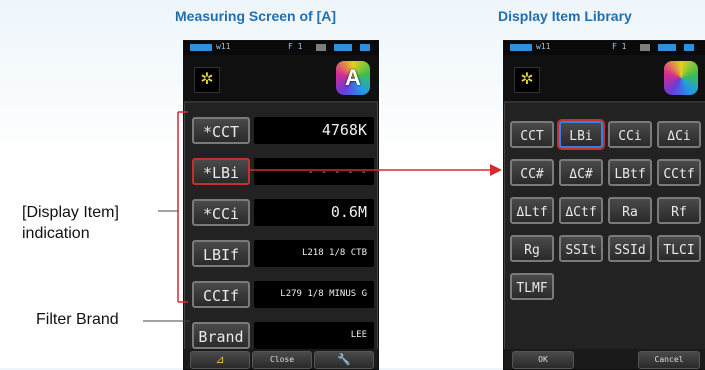 The height and width of the screenshot is (370, 705). Describe the element at coordinates (532, 210) in the screenshot. I see `lib-item-delta-ltf: ΔLtf` at that location.